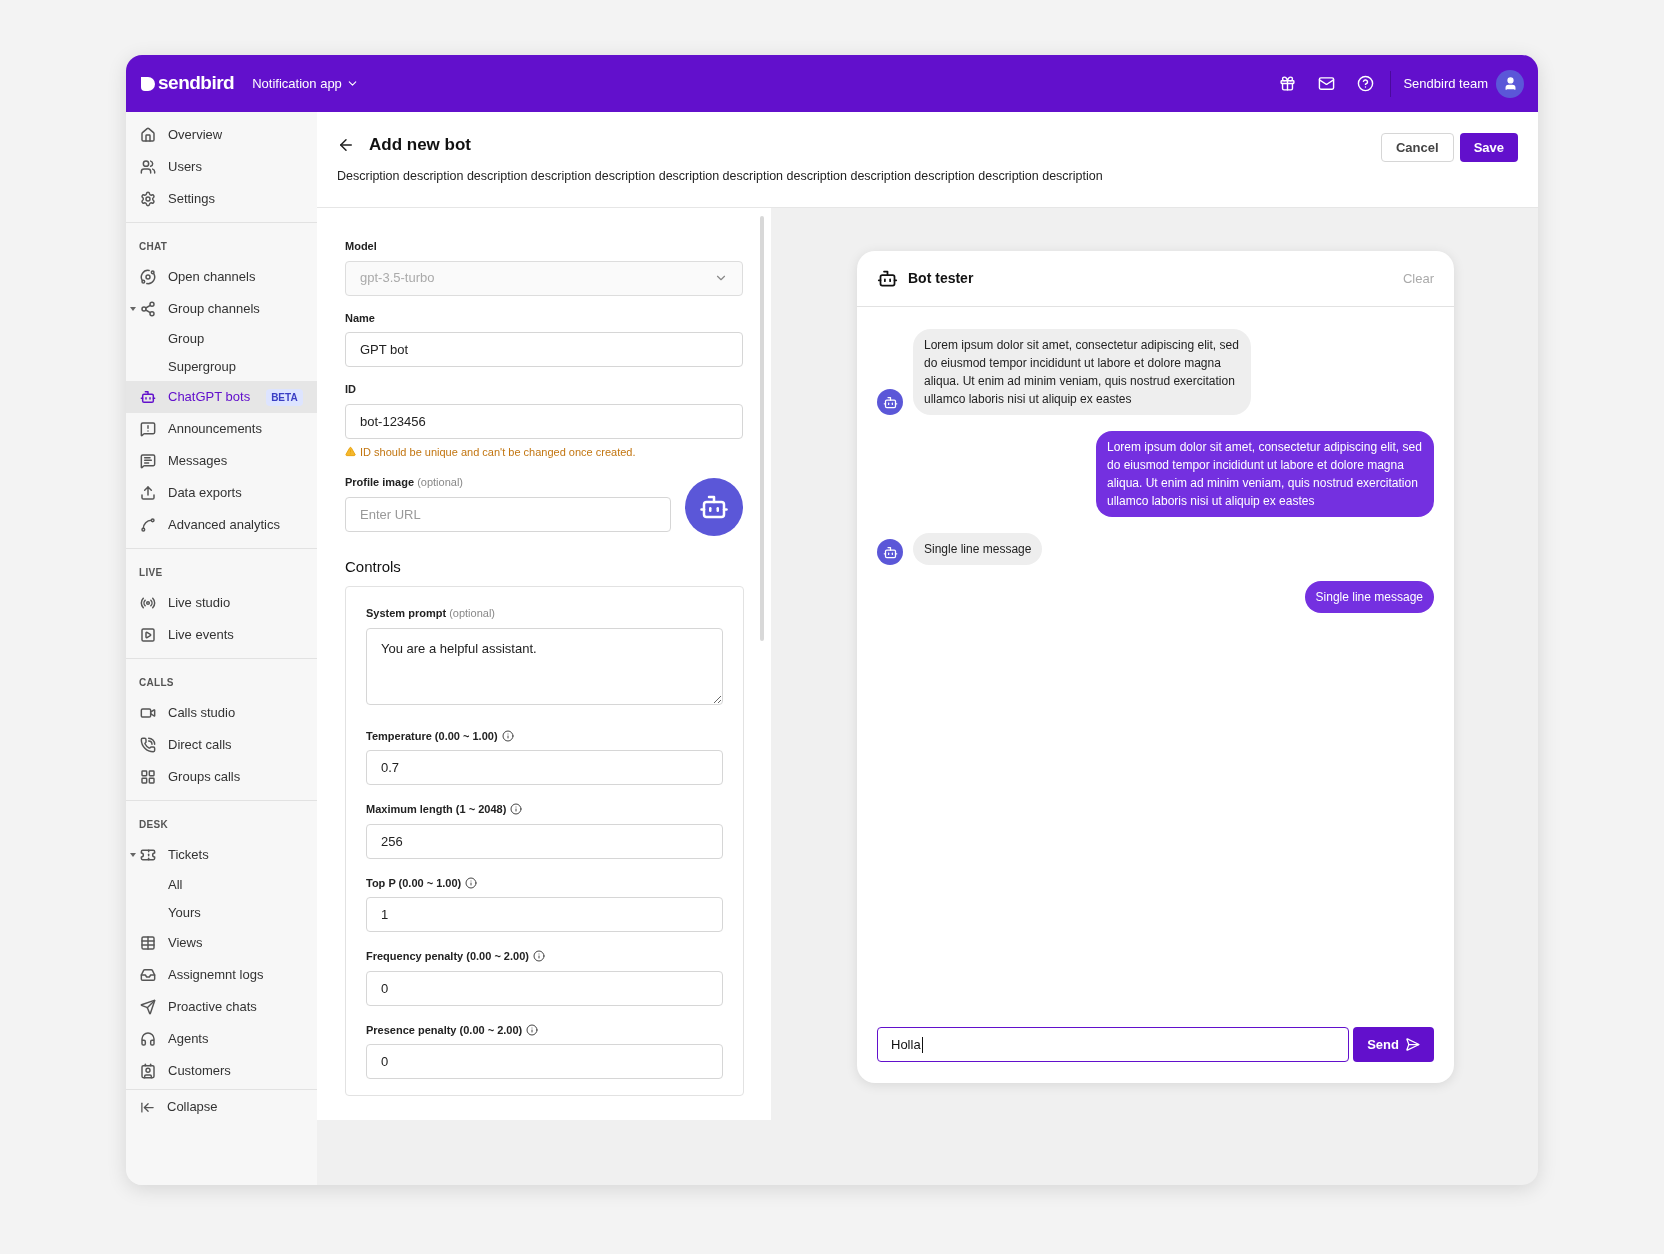 This screenshot has height=1254, width=1664. I want to click on section-heading: DESK, so click(153, 824).